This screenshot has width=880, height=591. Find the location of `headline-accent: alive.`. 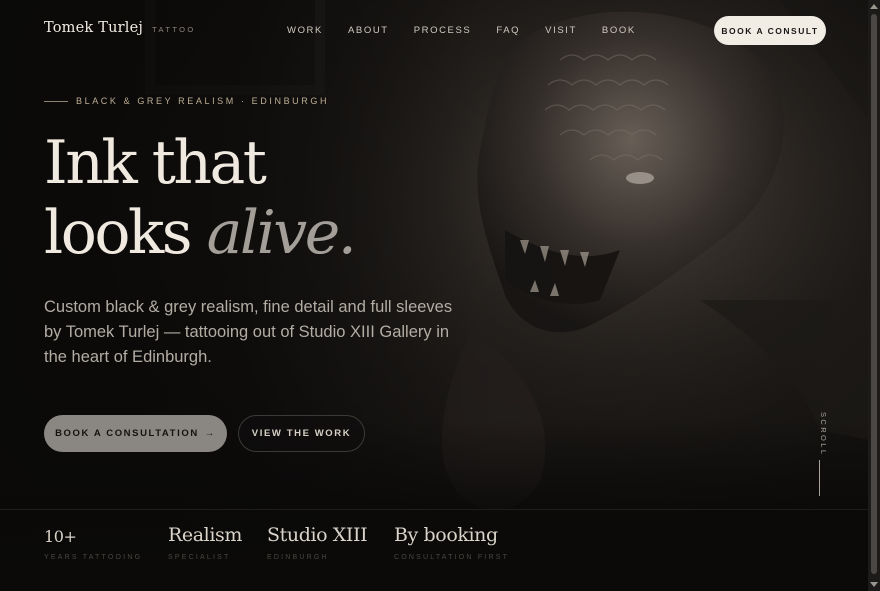

headline-accent: alive. is located at coordinates (281, 233).